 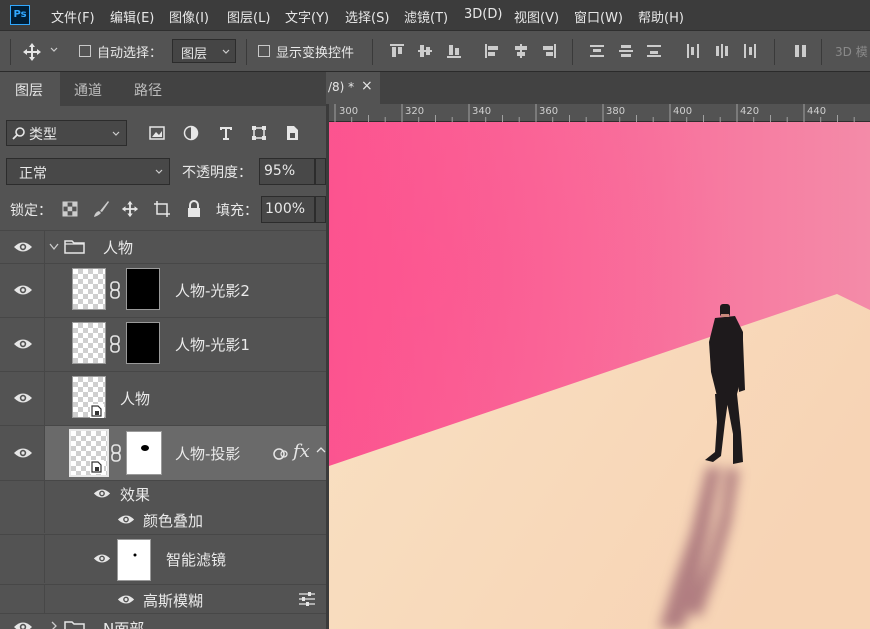 What do you see at coordinates (426, 16) in the screenshot?
I see `menu-filter: 滤镜(T)` at bounding box center [426, 16].